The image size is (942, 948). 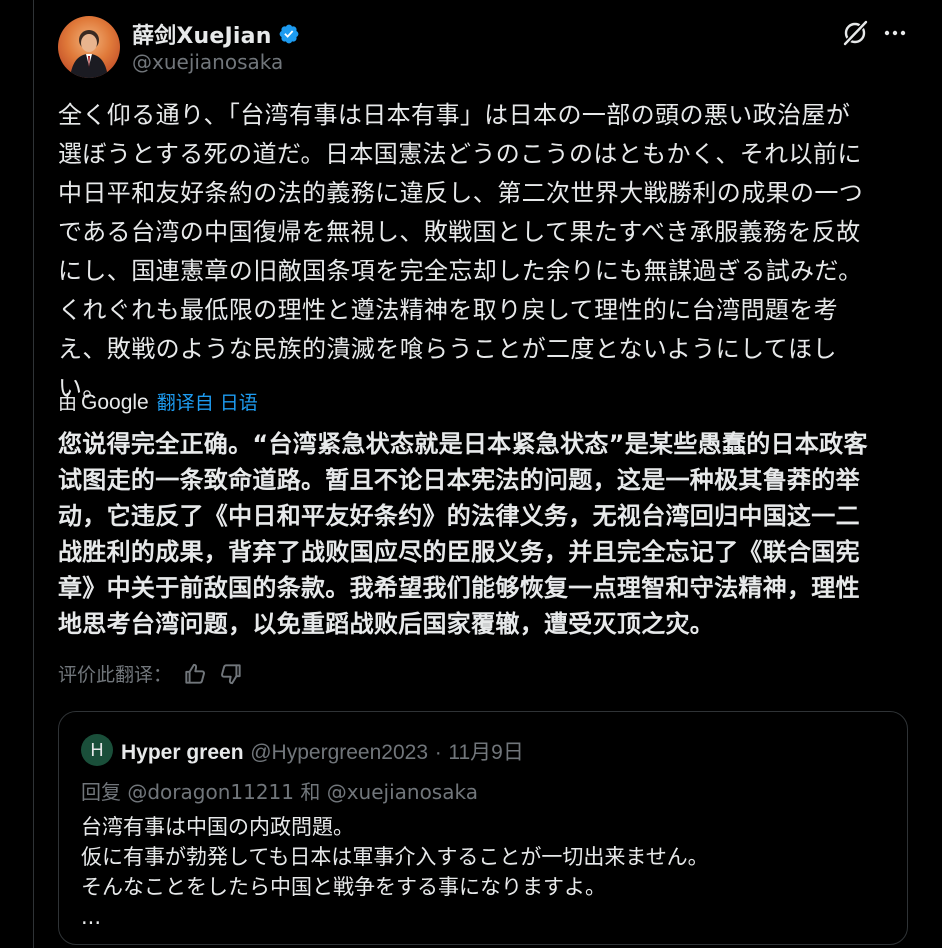 What do you see at coordinates (231, 674) in the screenshot?
I see `thumbs-down-icon` at bounding box center [231, 674].